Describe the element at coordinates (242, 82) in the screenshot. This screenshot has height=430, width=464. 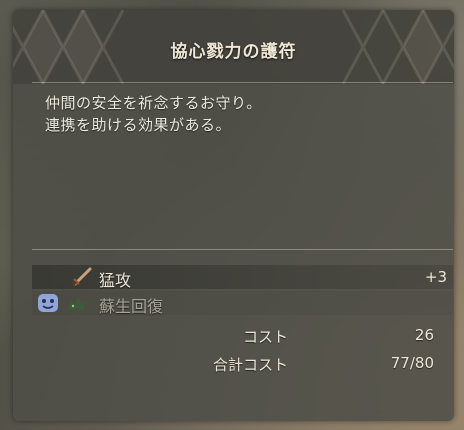
I see `header-divider` at that location.